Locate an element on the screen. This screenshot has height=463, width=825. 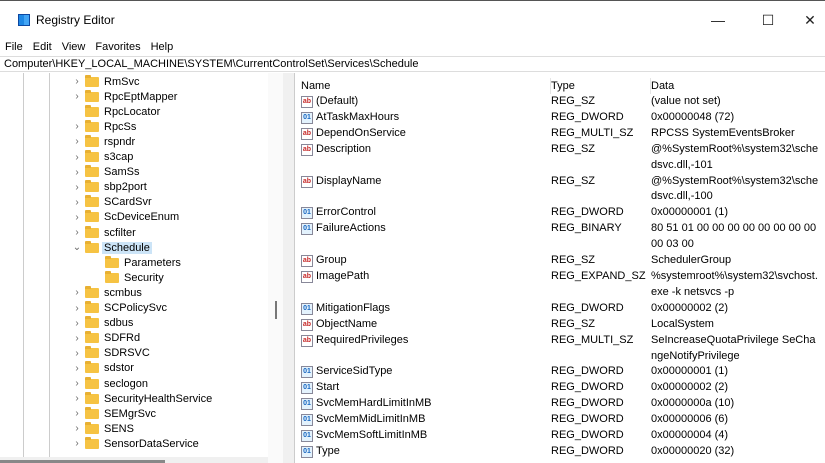
tree-item-label: sdbus is located at coordinates (119, 323).